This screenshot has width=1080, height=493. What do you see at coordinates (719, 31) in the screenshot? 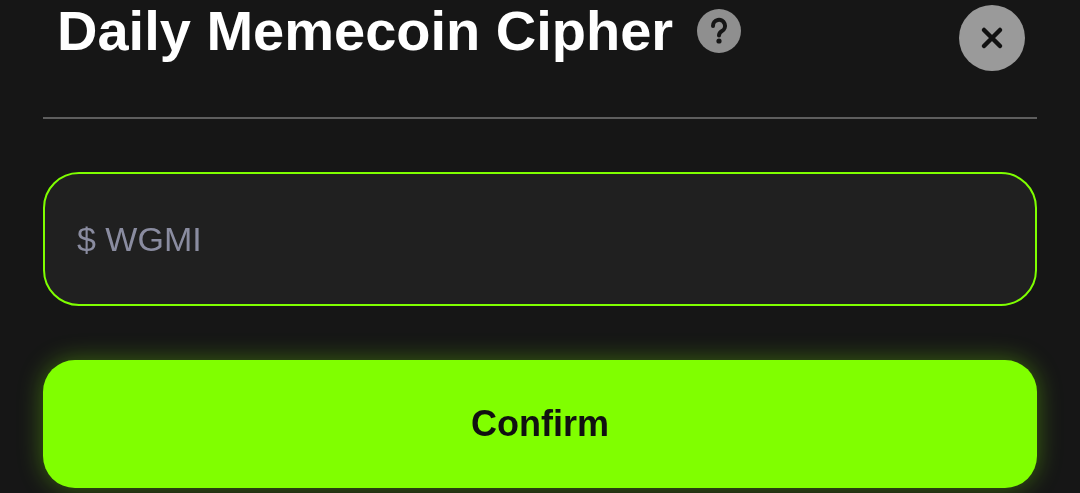
I see `help-icon` at bounding box center [719, 31].